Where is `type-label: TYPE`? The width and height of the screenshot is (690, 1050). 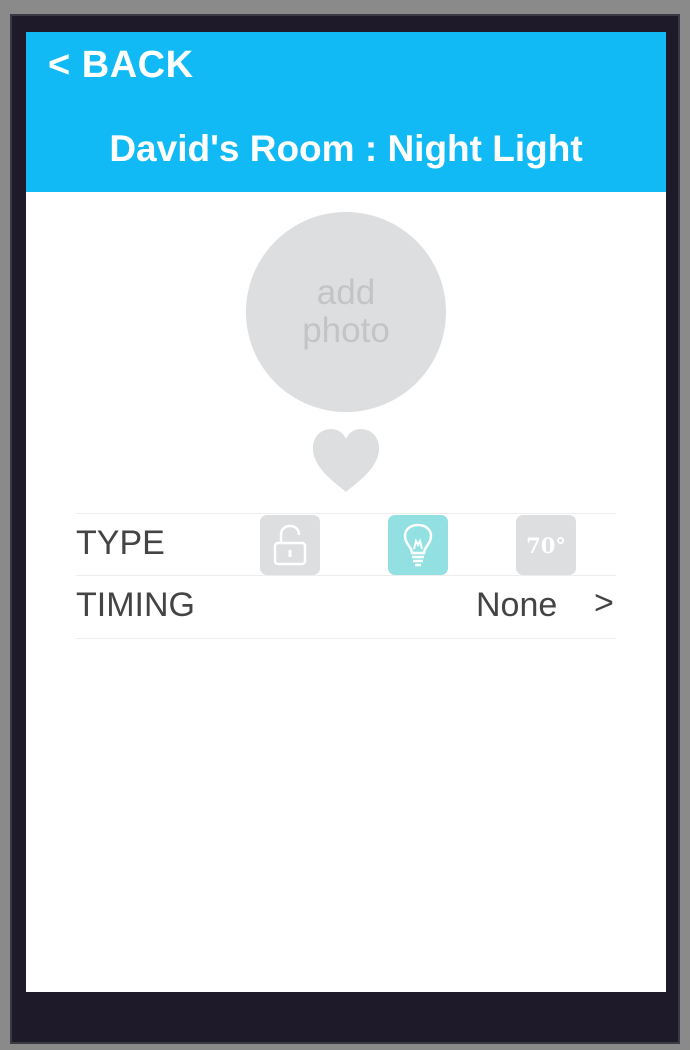 type-label: TYPE is located at coordinates (120, 543).